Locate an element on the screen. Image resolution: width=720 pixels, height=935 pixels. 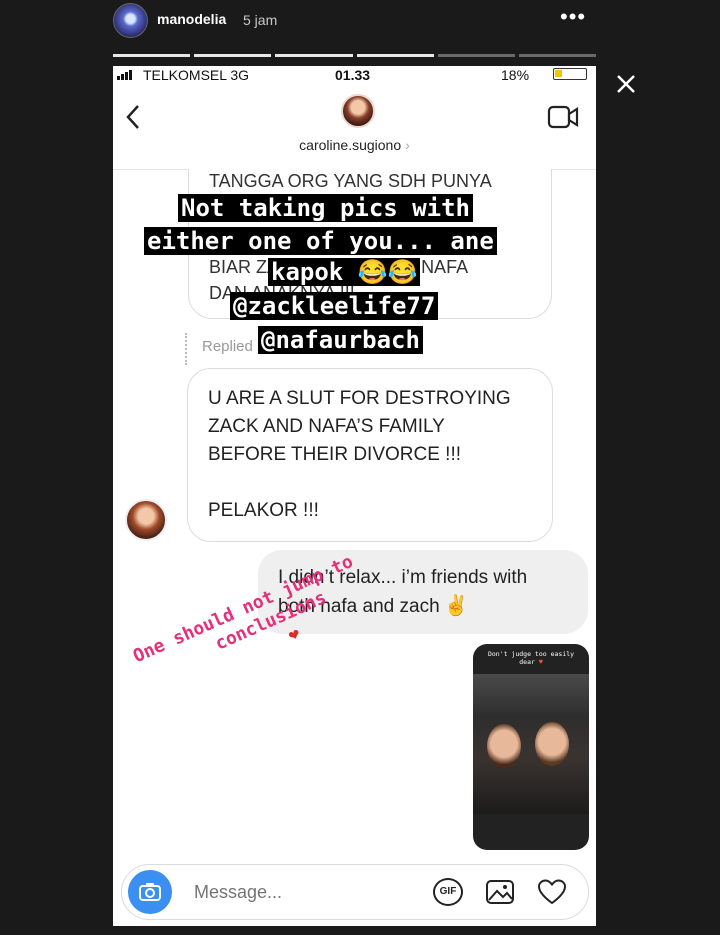
overlay-text-line: Not taking pics with is located at coordinates (325, 208).